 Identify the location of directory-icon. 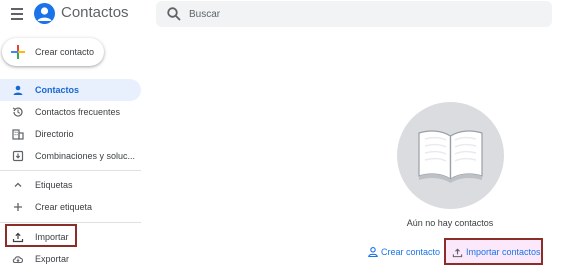
(18, 134).